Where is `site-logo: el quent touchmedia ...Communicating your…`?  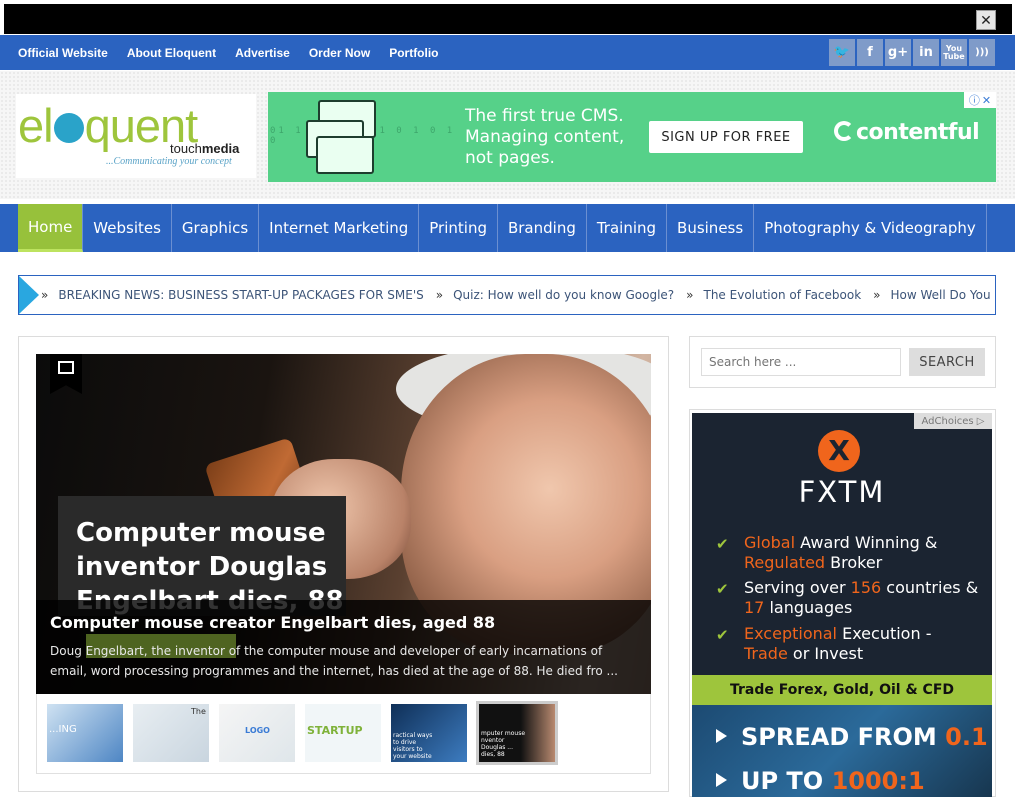 site-logo: el quent touchmedia ...Communicating your… is located at coordinates (136, 136).